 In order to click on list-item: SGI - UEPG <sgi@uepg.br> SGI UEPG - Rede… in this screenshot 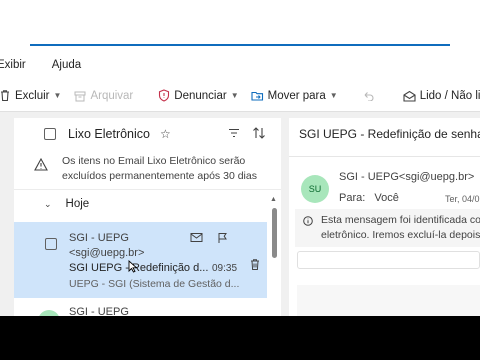, I will do `click(140, 260)`.